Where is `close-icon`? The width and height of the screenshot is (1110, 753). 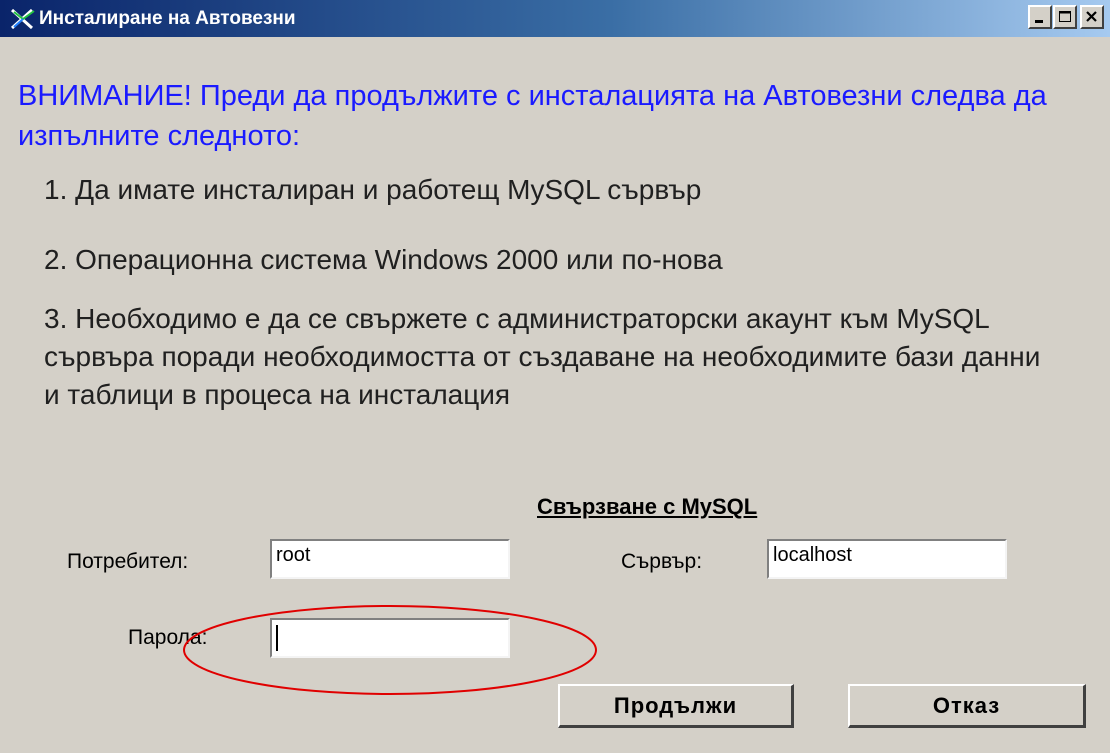
close-icon is located at coordinates (1091, 16).